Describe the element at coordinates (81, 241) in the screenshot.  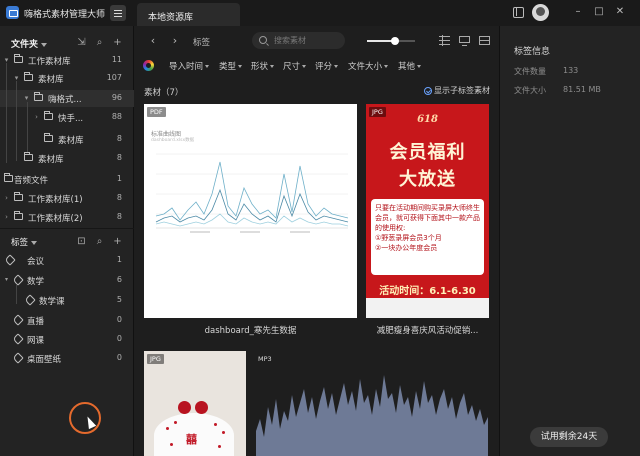
I see `bookmark-icon: ⊡` at that location.